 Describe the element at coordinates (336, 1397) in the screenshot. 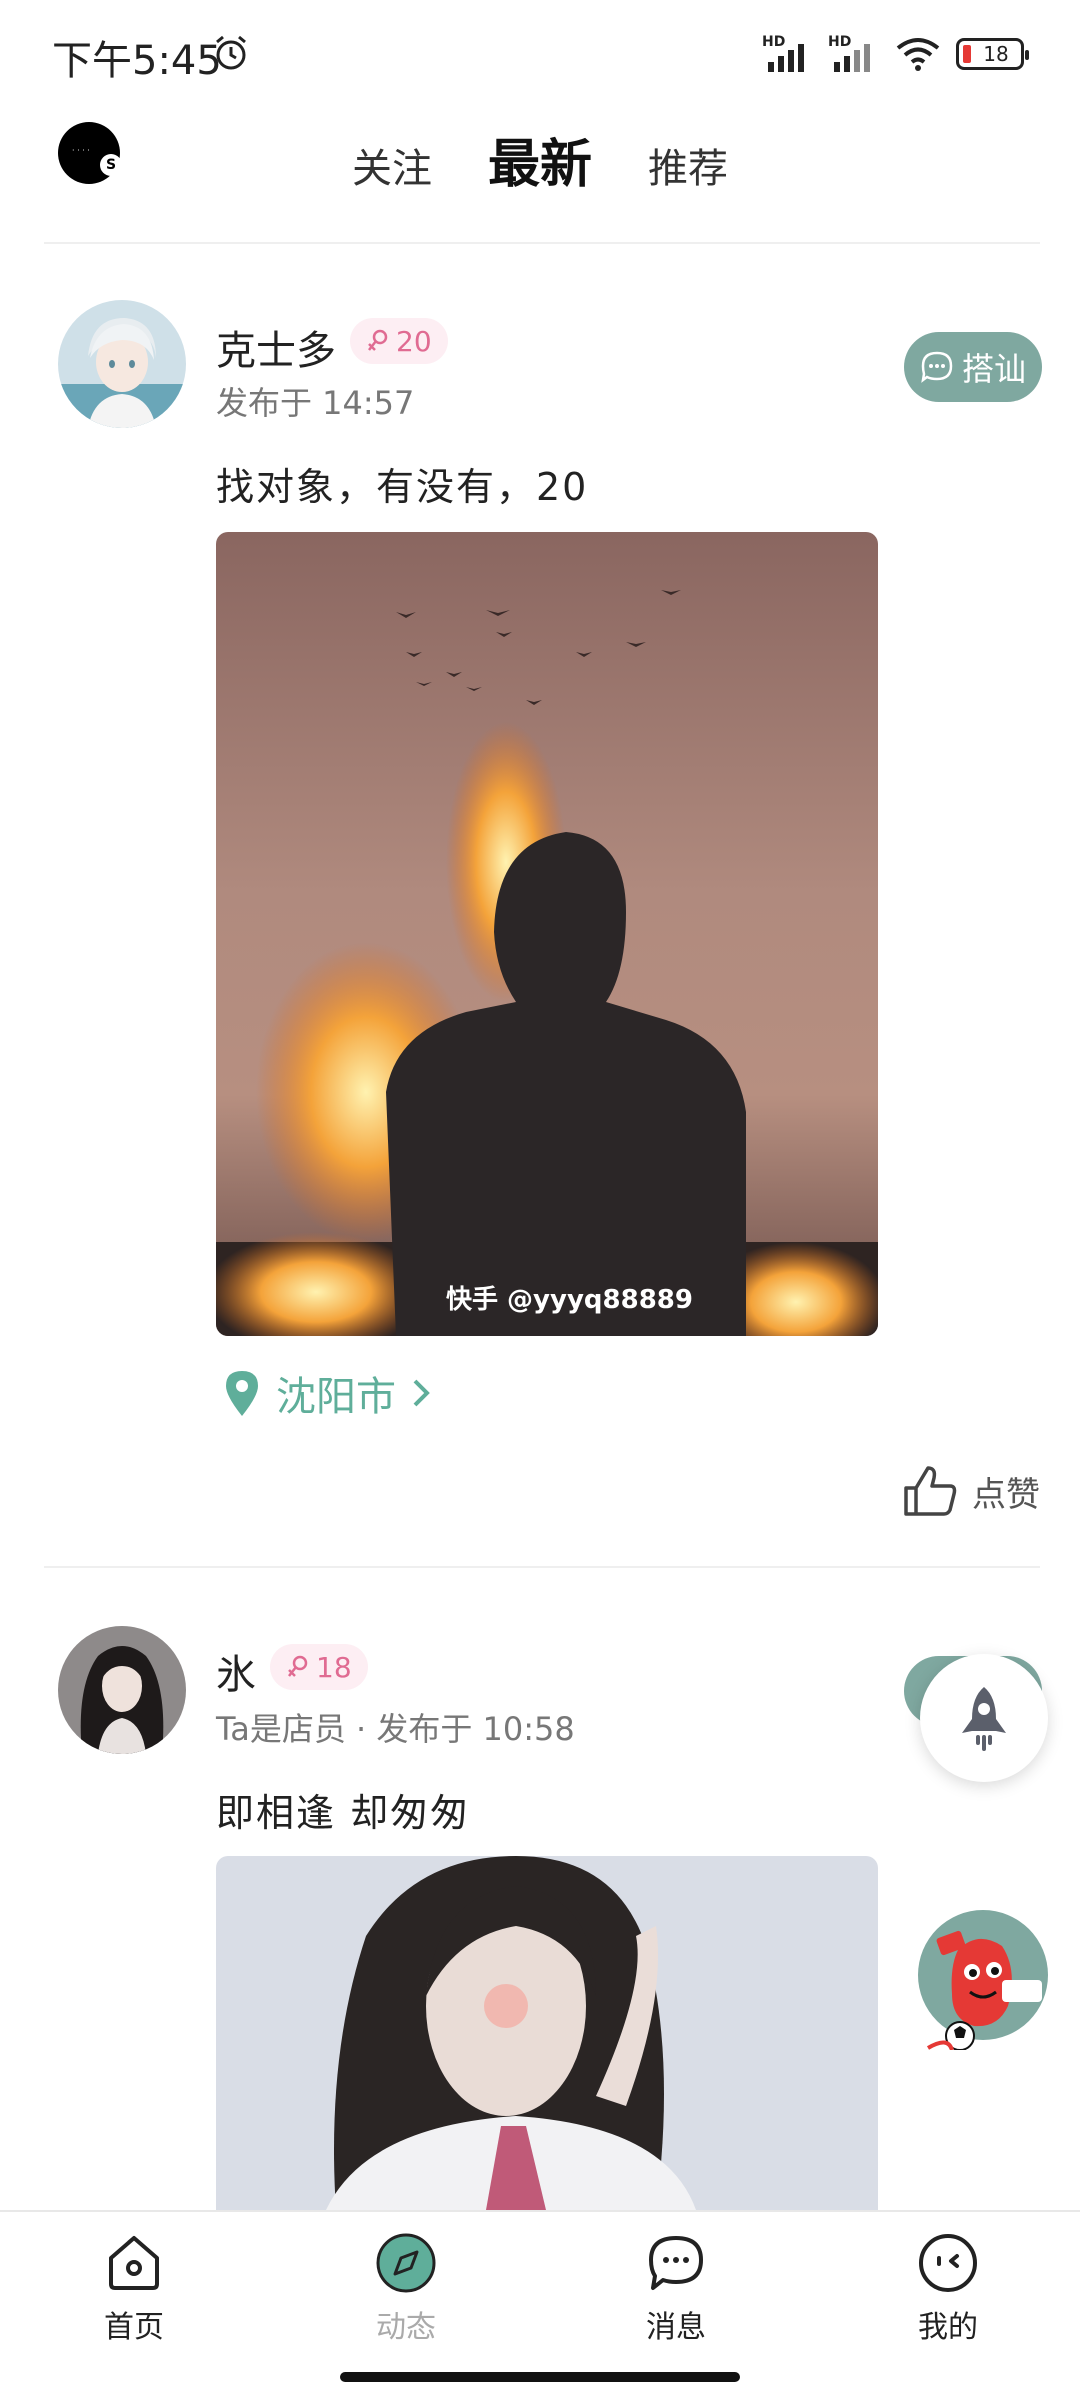

I see `location-label: 沈阳市` at that location.